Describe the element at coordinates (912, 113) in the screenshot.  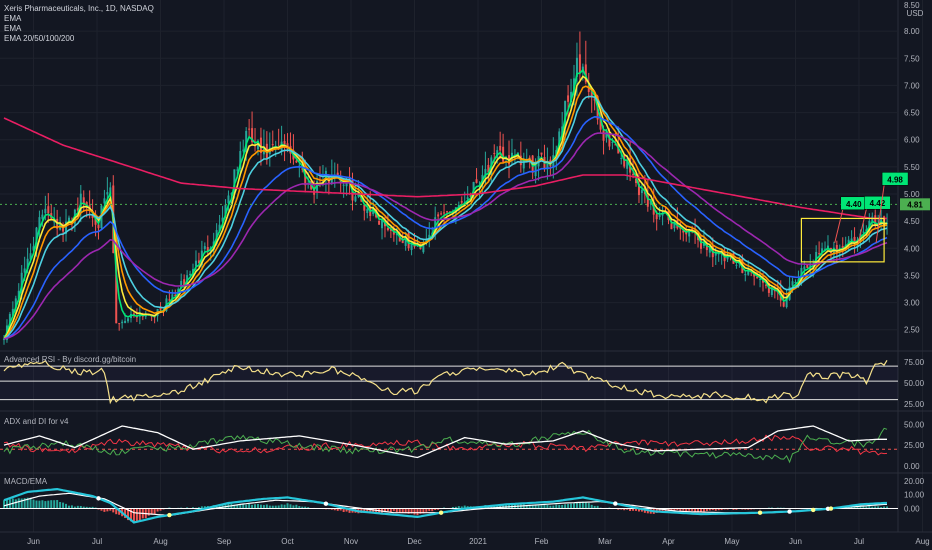
I see `price-tick-label: 6.50` at that location.